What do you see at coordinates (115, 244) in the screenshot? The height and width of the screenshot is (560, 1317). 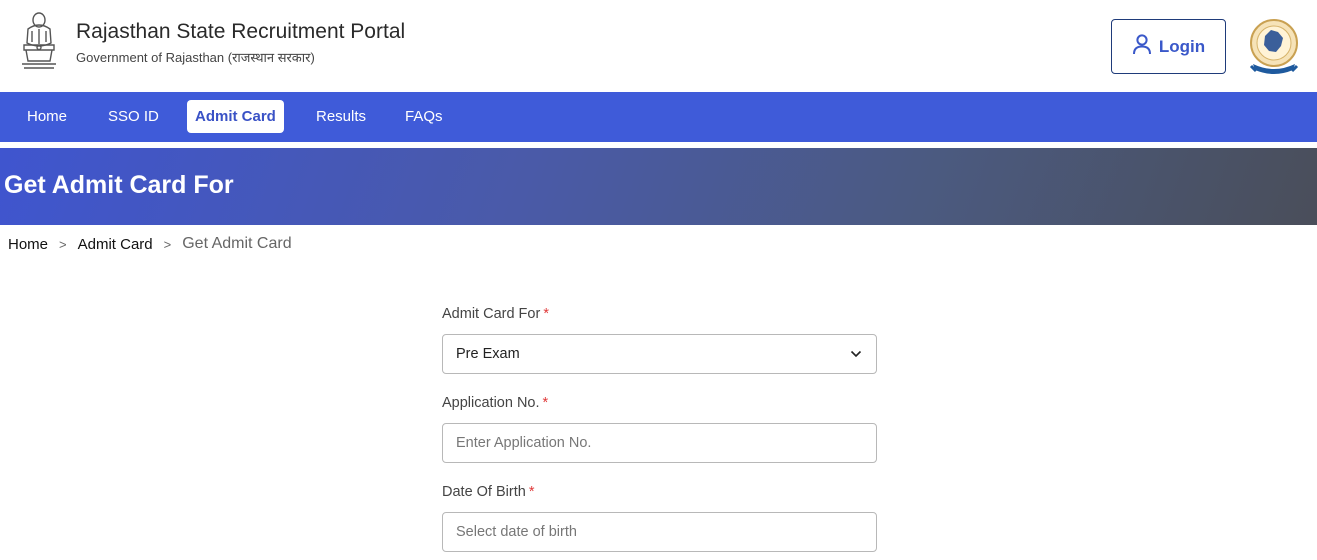 I see `breadcrumb-admit-card: Admit Card` at bounding box center [115, 244].